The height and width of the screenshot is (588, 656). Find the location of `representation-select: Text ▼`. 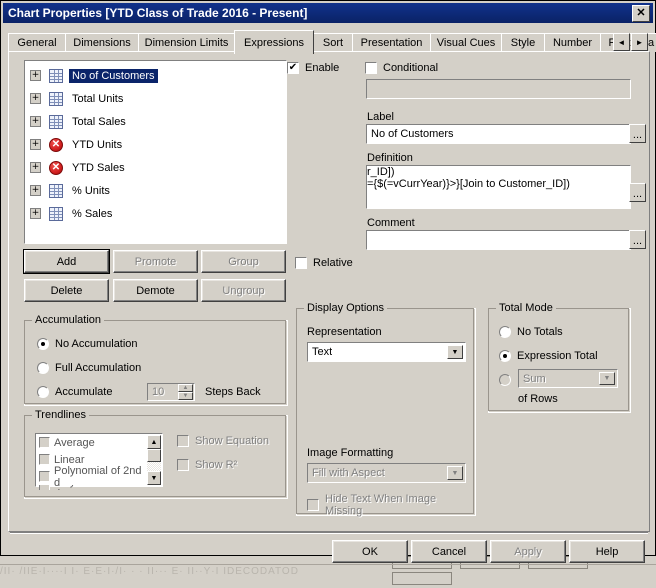

representation-select: Text ▼ is located at coordinates (386, 352).